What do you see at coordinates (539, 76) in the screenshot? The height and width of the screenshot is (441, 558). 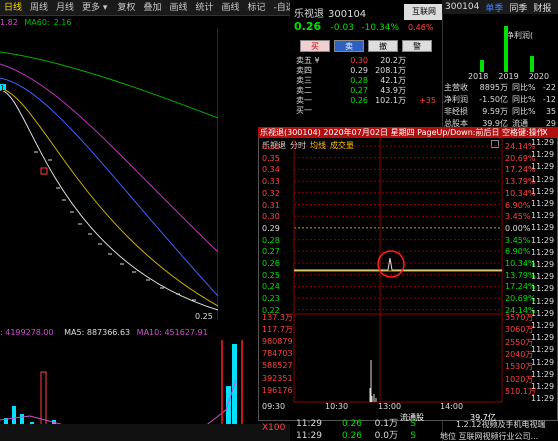 I see `rp-year: 2020` at bounding box center [539, 76].